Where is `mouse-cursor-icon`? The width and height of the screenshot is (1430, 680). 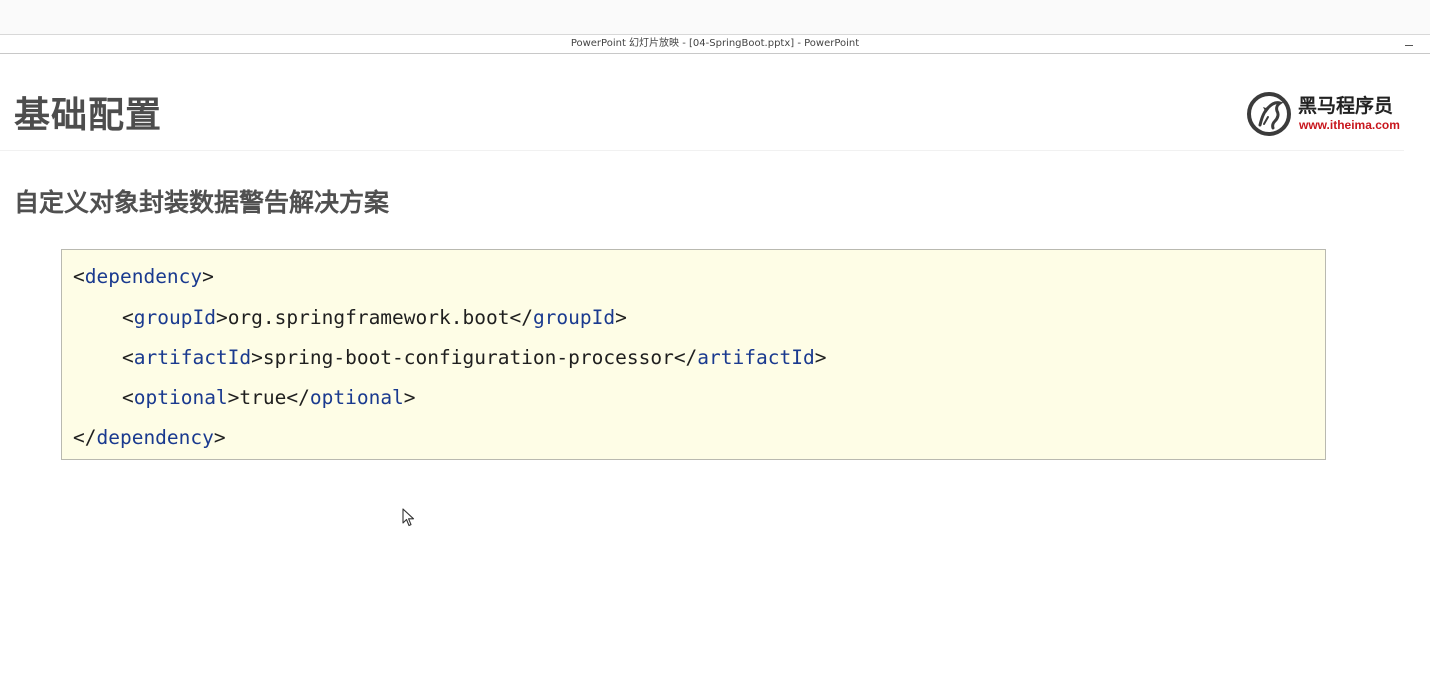
mouse-cursor-icon is located at coordinates (408, 517).